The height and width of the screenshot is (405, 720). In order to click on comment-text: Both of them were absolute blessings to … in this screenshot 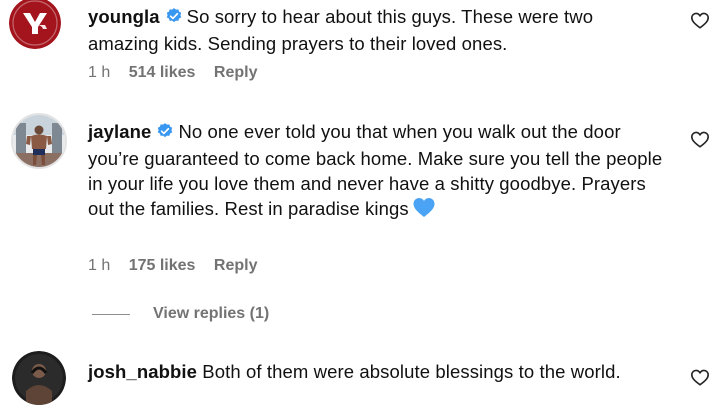, I will do `click(411, 371)`.